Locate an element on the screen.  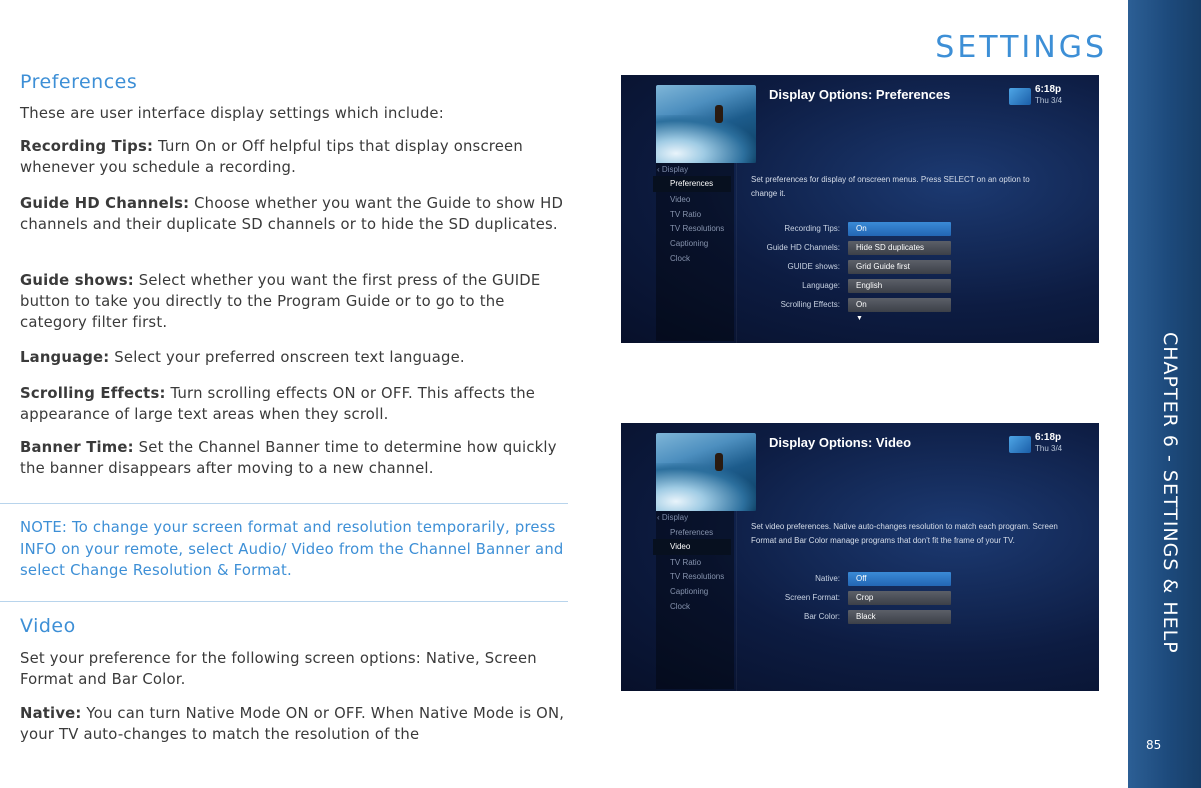
menu-panel is located at coordinates (695, 600).